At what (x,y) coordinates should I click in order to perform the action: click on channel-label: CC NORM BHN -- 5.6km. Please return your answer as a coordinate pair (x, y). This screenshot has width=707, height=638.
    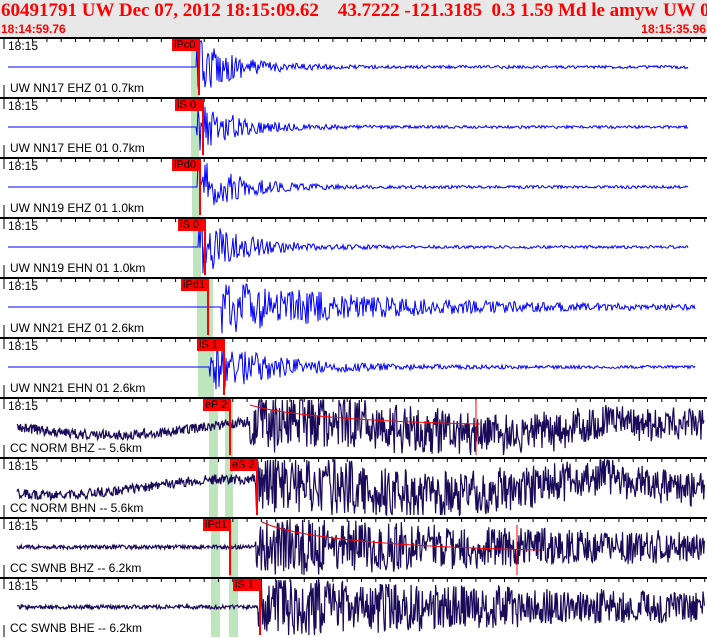
    Looking at the image, I should click on (77, 508).